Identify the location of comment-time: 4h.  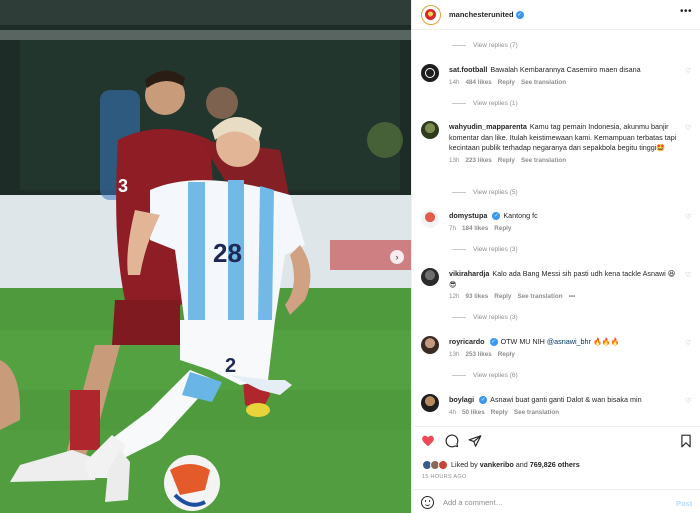
(452, 412).